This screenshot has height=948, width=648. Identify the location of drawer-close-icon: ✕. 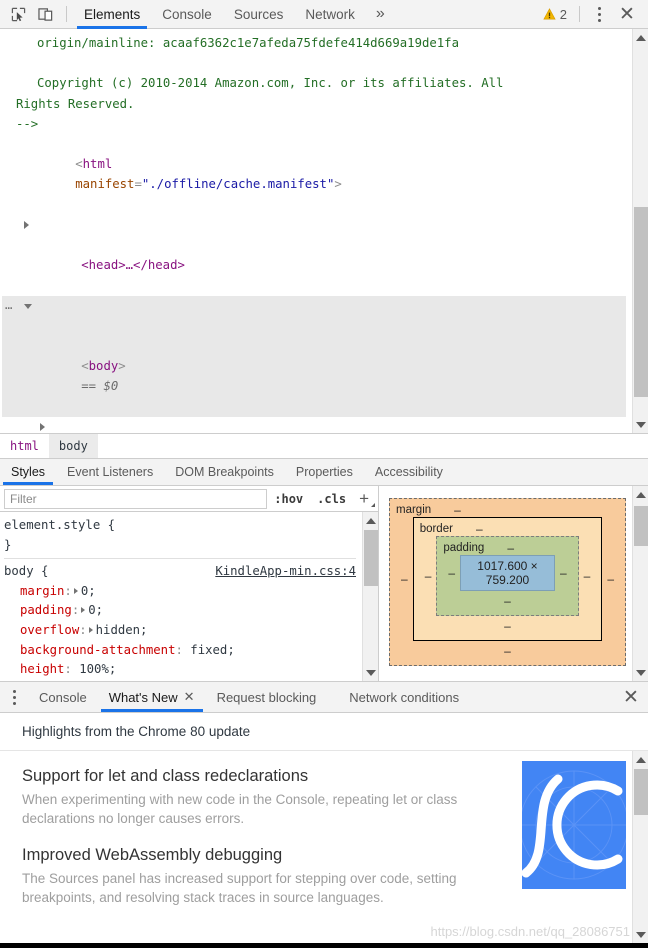
(631, 697).